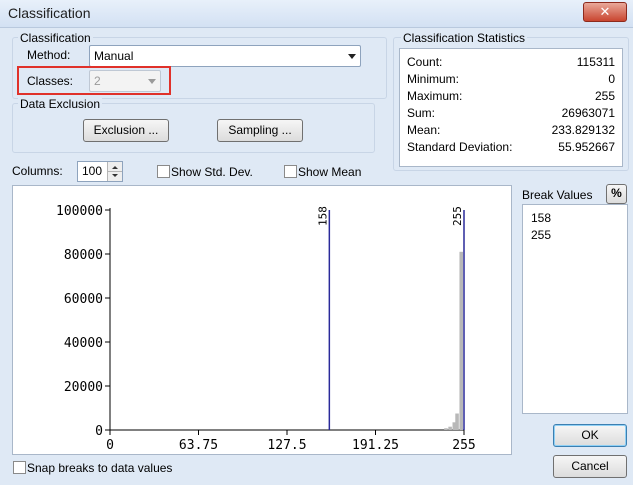 The width and height of the screenshot is (633, 485). What do you see at coordinates (55, 38) in the screenshot?
I see `classification-group-label: Classification` at bounding box center [55, 38].